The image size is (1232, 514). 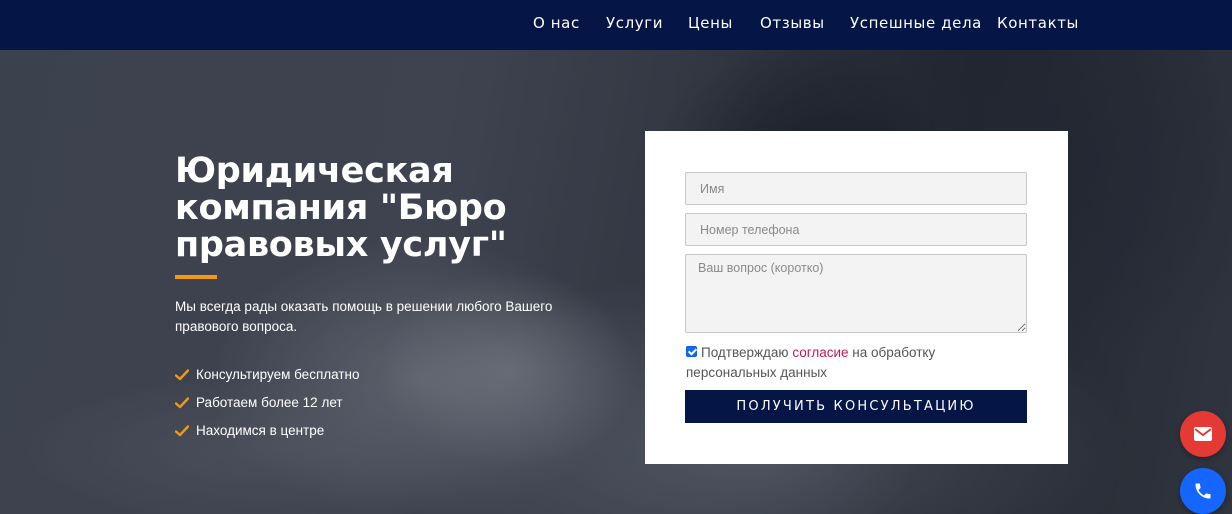 I want to click on name-input, so click(x=856, y=188).